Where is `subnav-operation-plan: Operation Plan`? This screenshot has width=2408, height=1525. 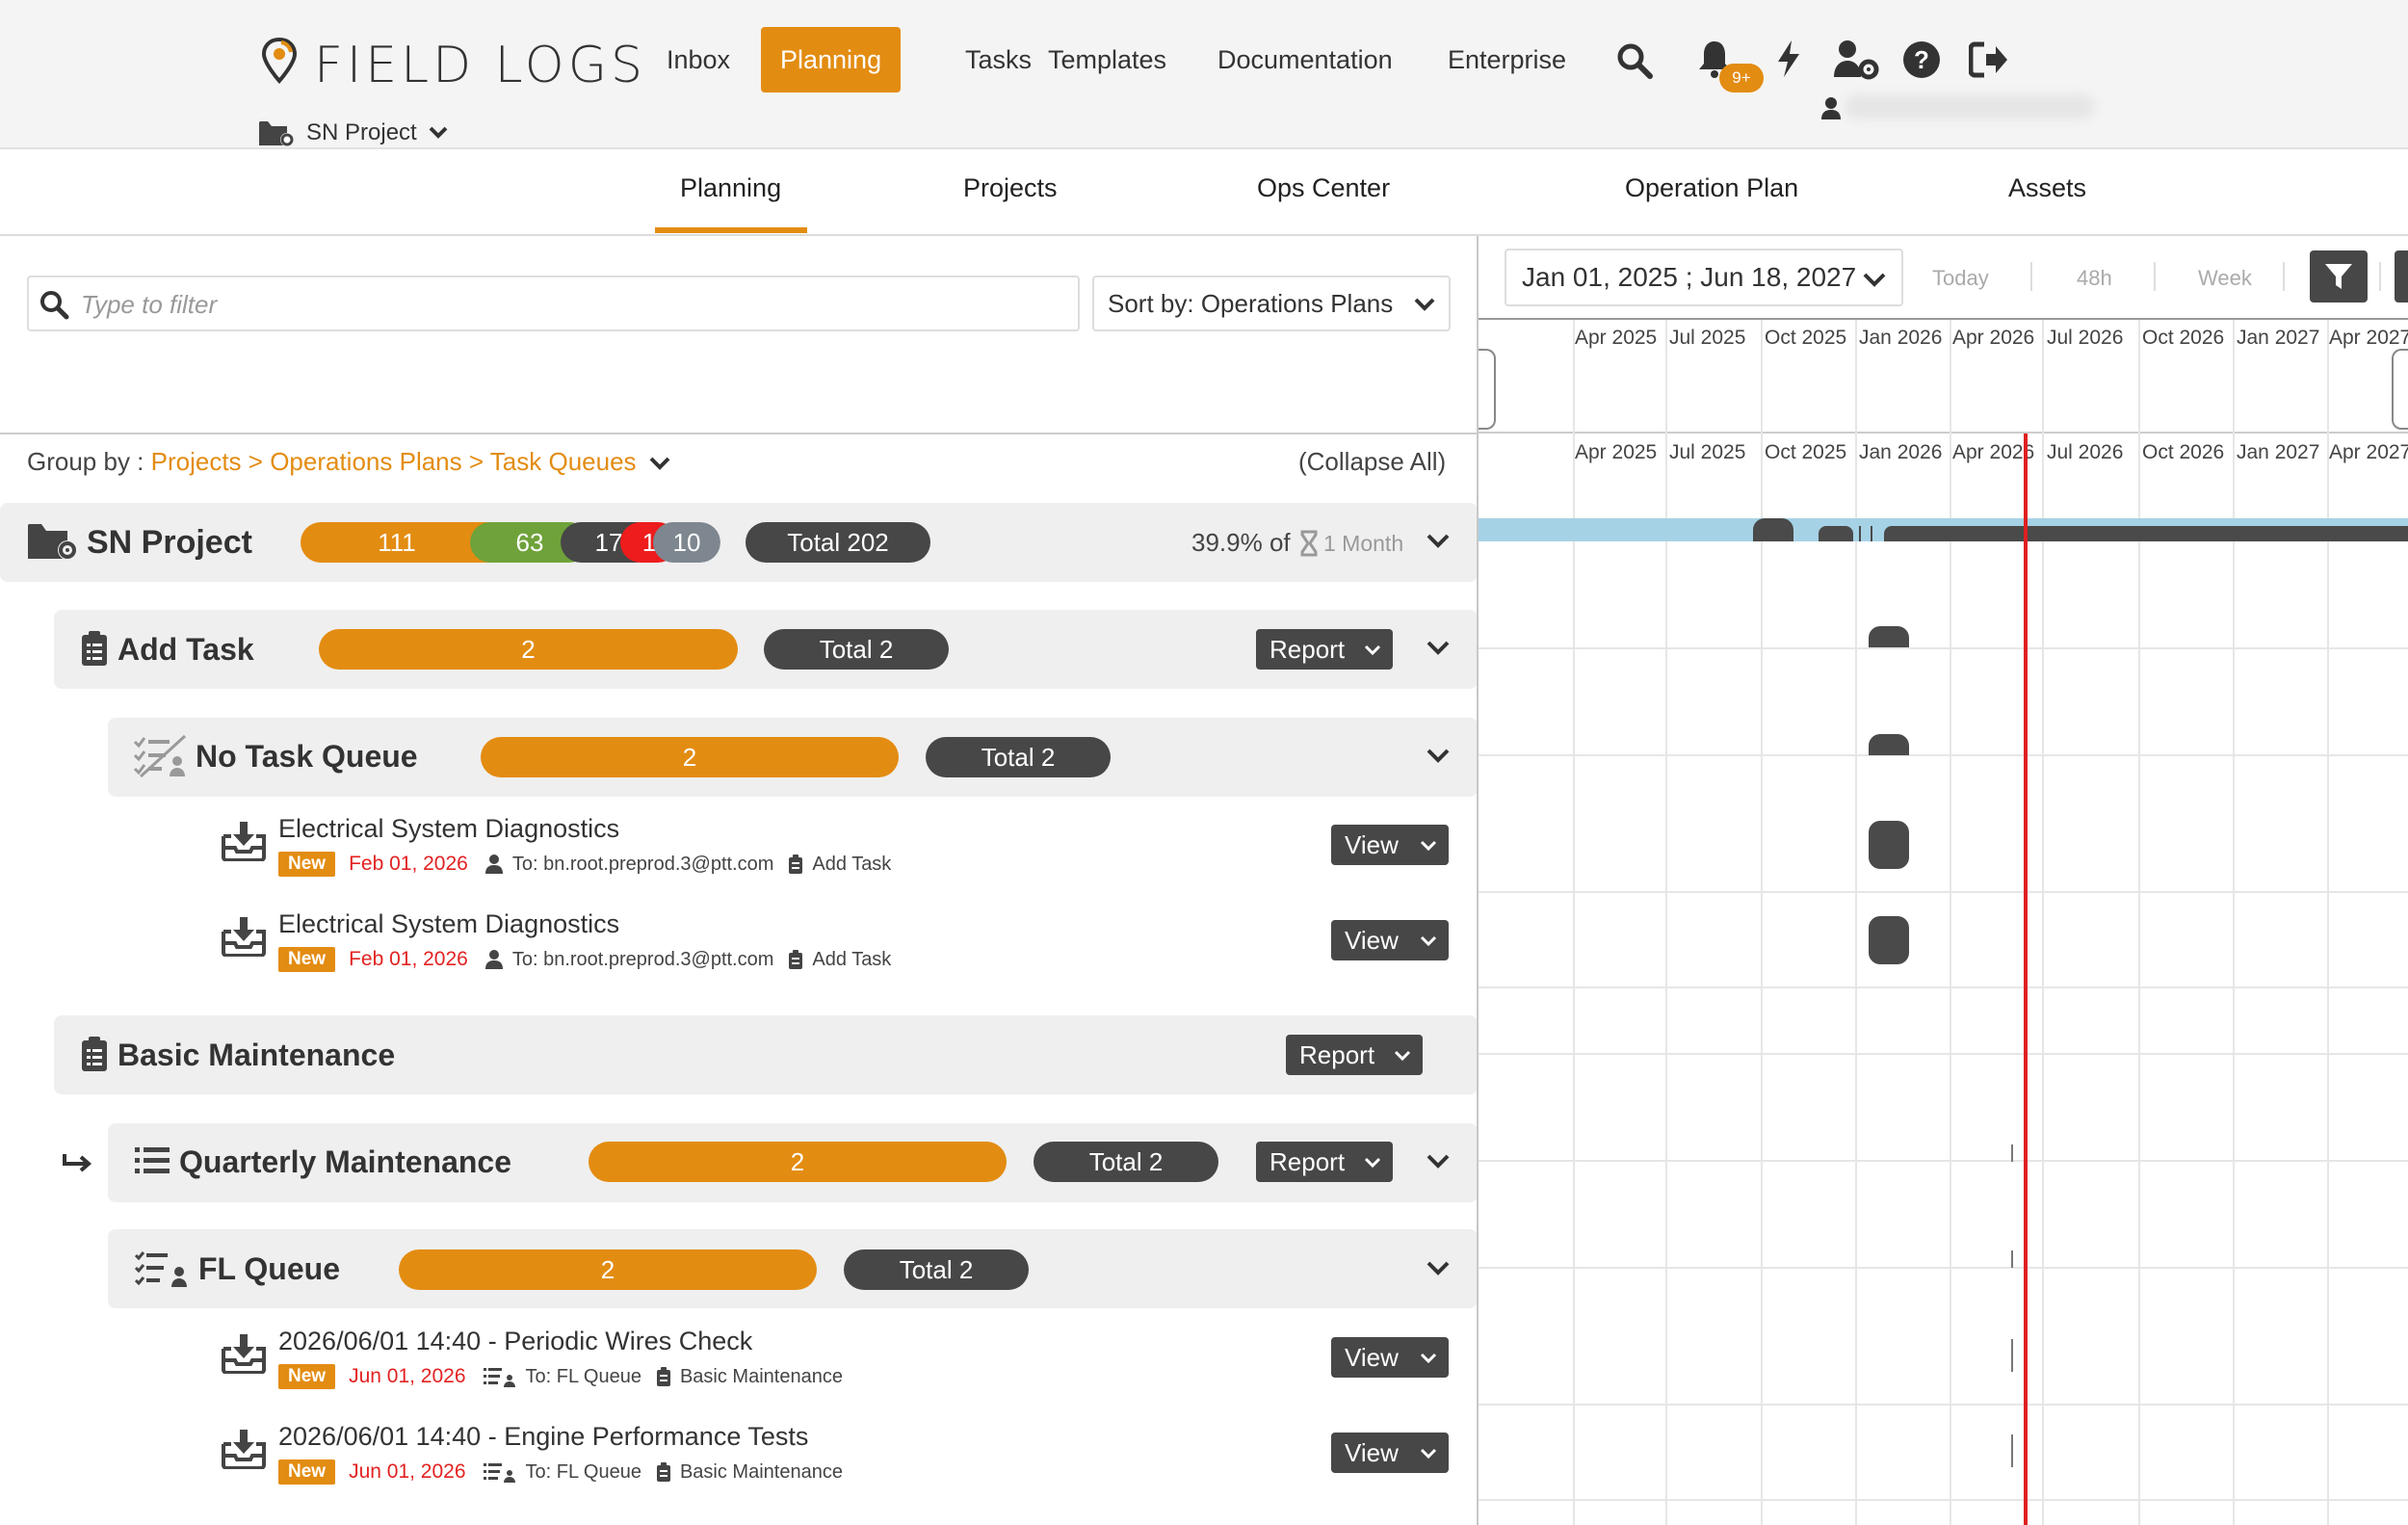 subnav-operation-plan: Operation Plan is located at coordinates (1711, 188).